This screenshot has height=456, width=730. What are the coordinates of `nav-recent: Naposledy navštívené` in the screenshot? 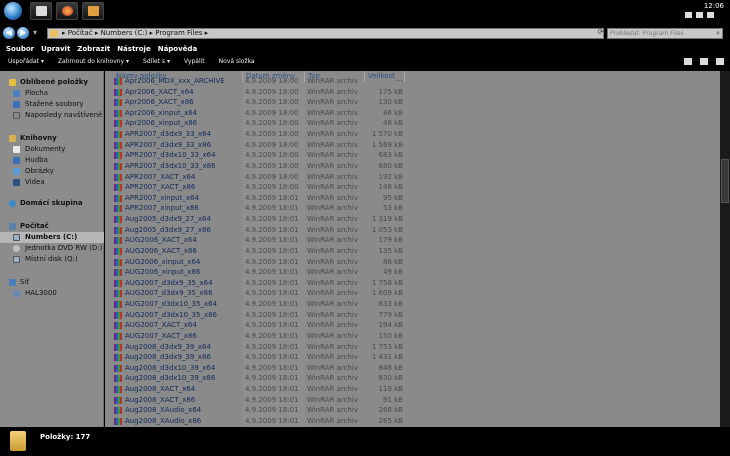 It's located at (52, 115).